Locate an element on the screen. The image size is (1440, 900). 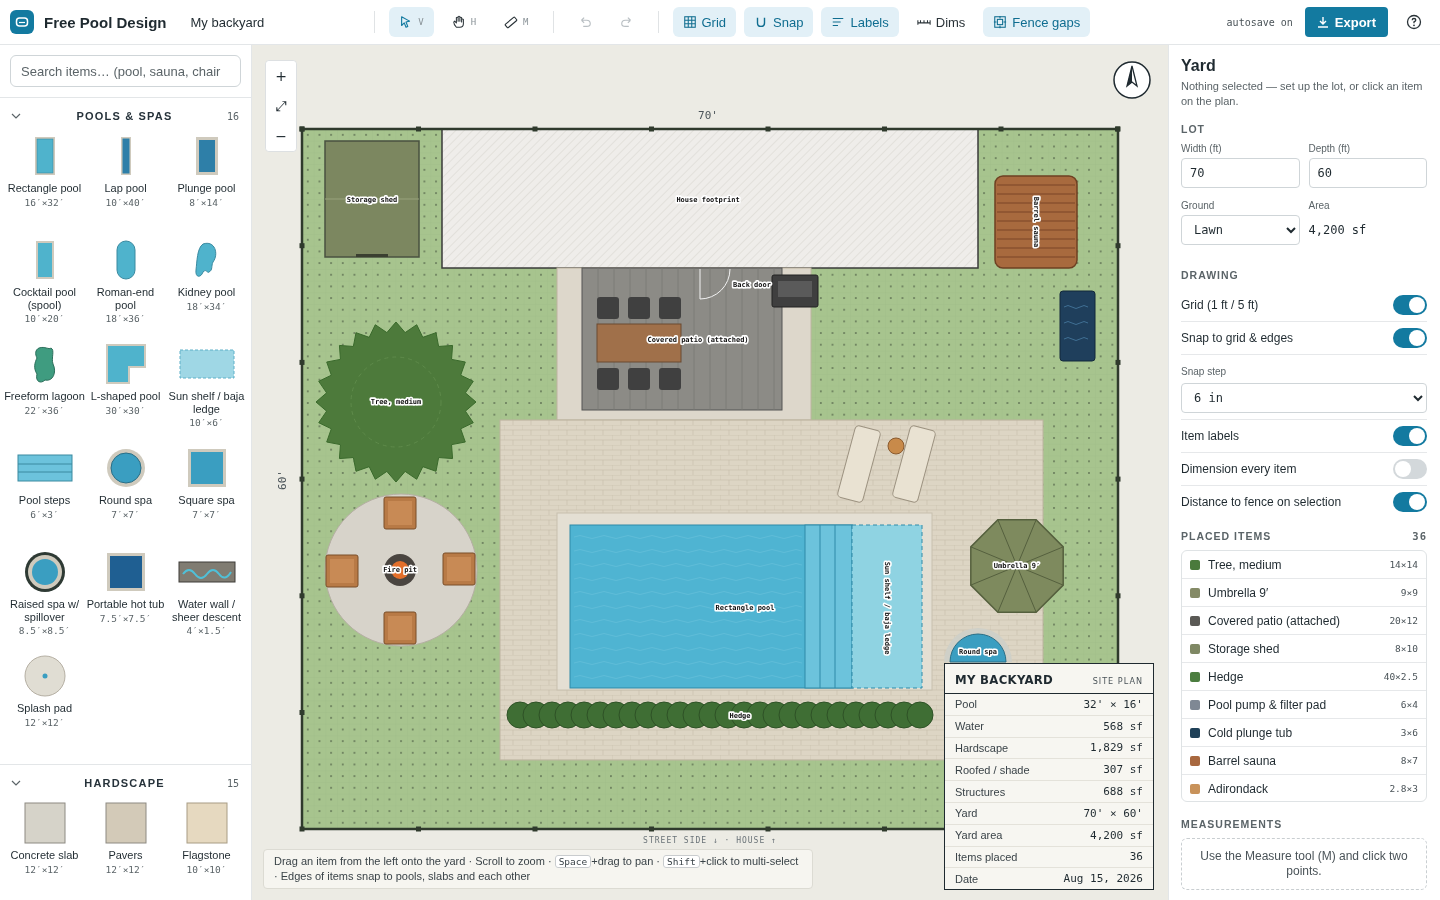
dims-toggle: Dims is located at coordinates (941, 22).